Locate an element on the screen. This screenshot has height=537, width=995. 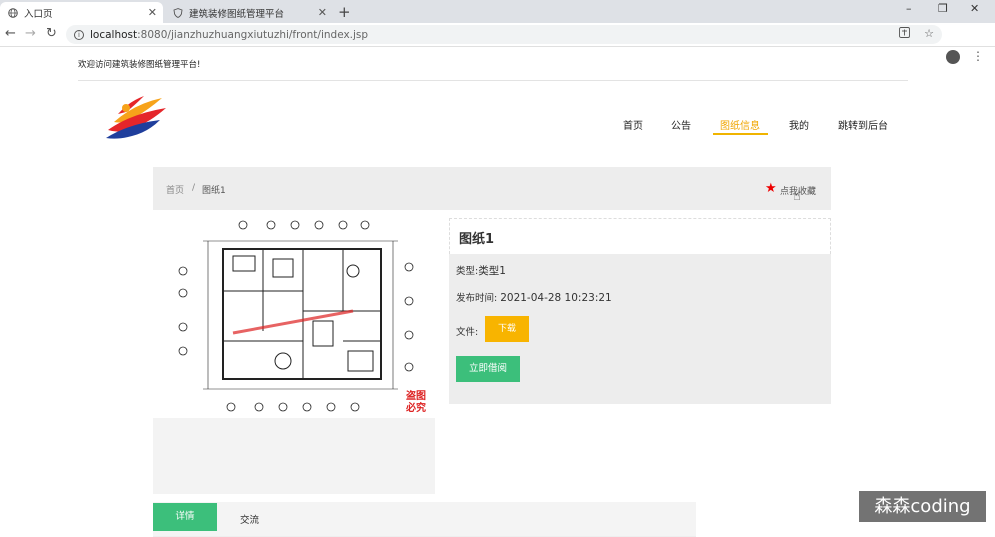
title-box is located at coordinates (640, 236).